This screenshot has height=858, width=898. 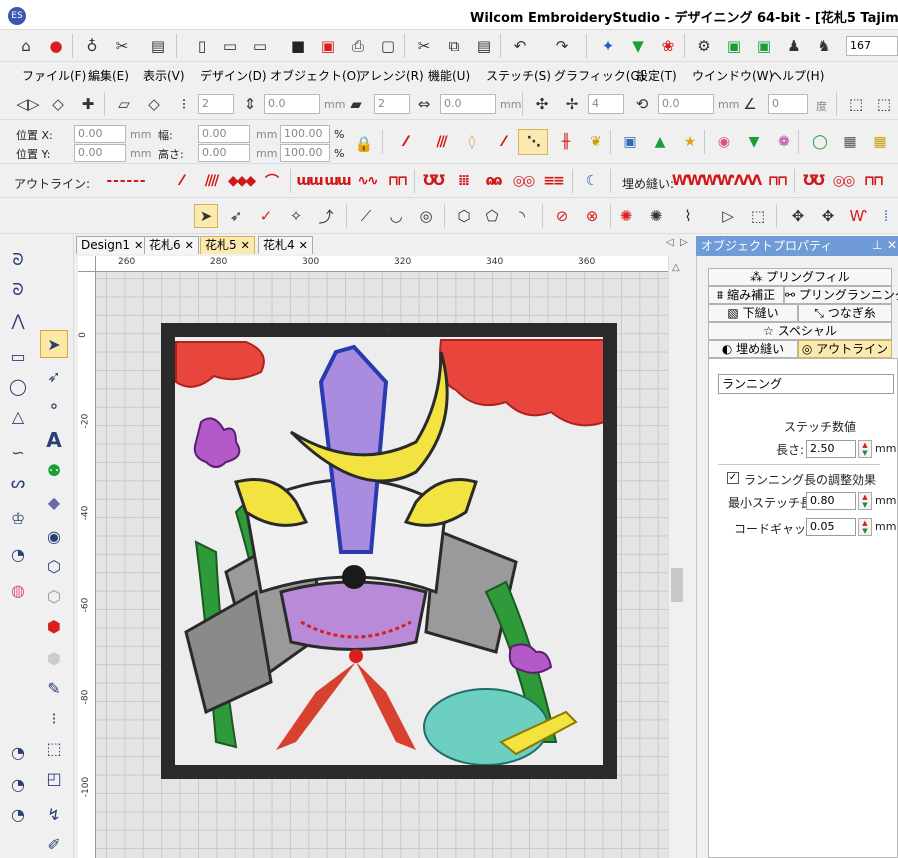 What do you see at coordinates (125, 181) in the screenshot?
I see `outline-dashed-icon: - - - - - -` at bounding box center [125, 181].